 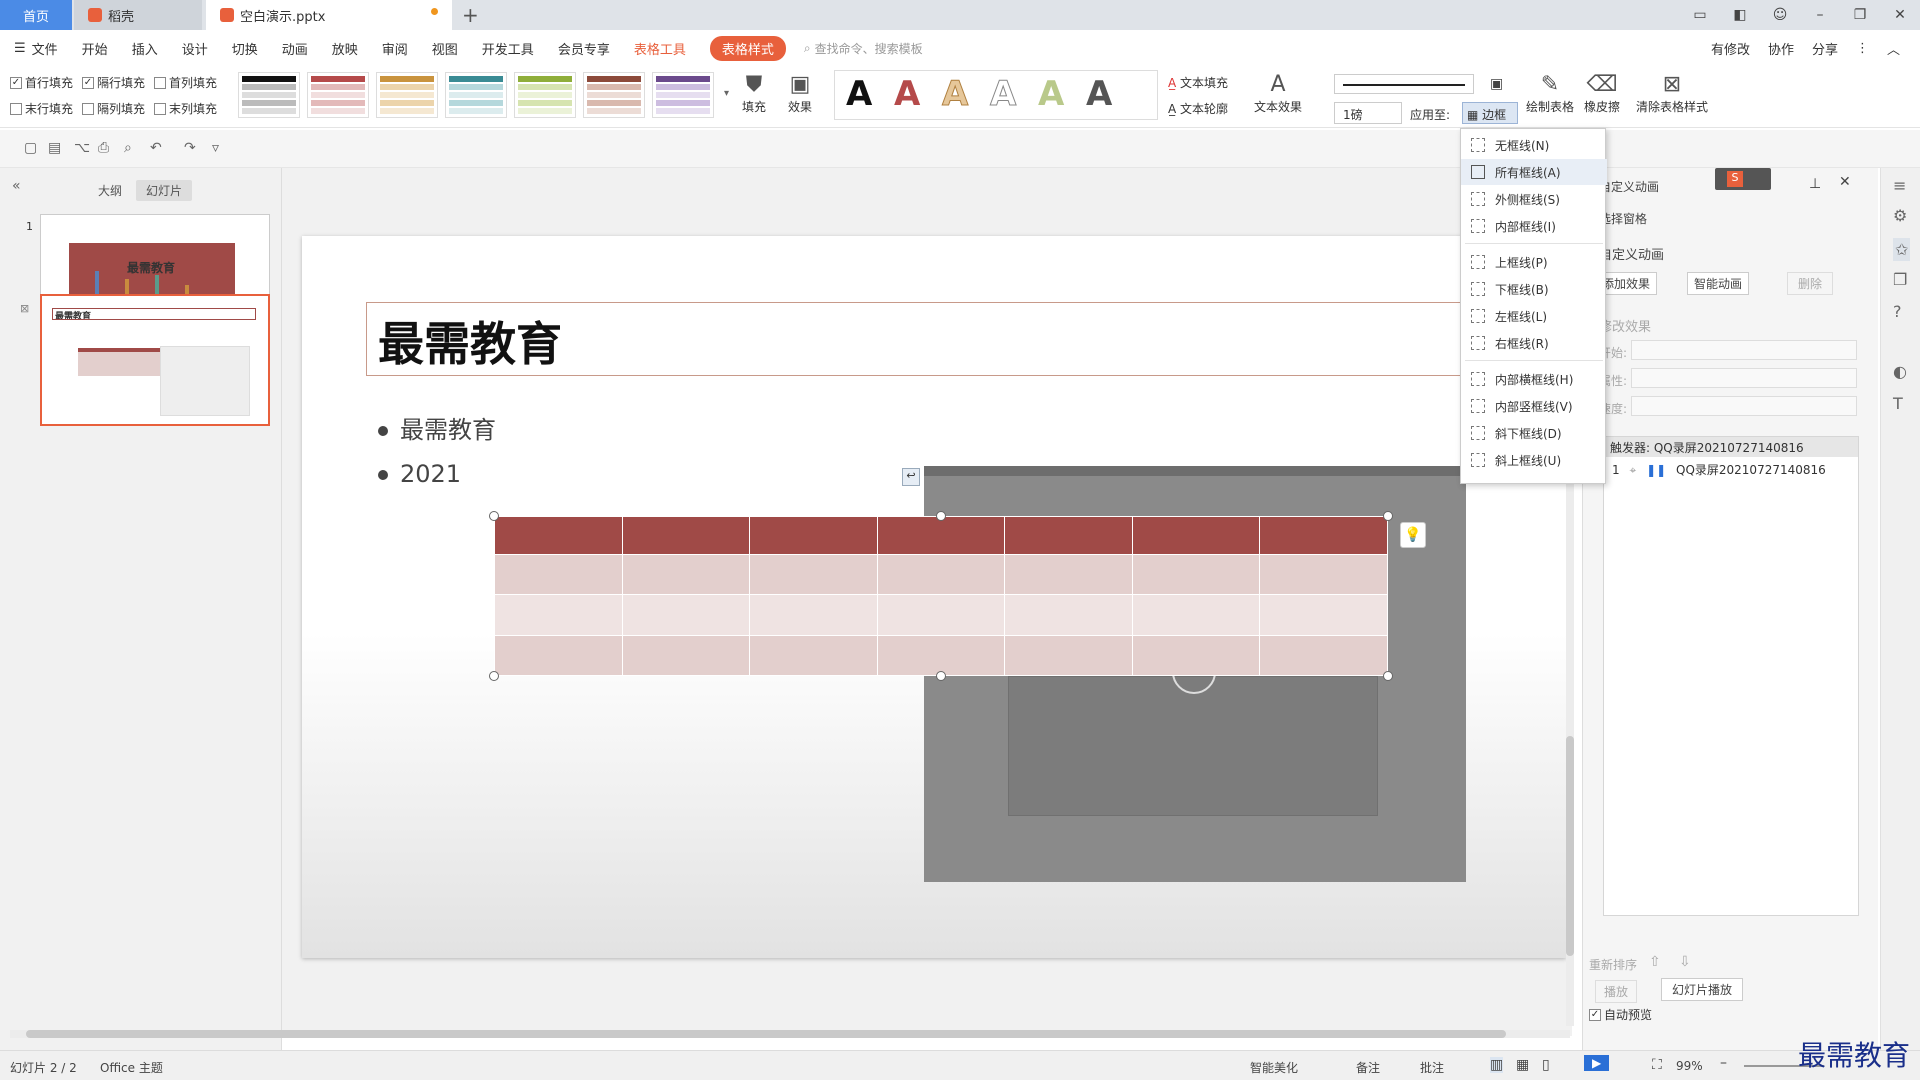 What do you see at coordinates (1522, 1065) in the screenshot?
I see `slide-sorter-icon: ▦` at bounding box center [1522, 1065].